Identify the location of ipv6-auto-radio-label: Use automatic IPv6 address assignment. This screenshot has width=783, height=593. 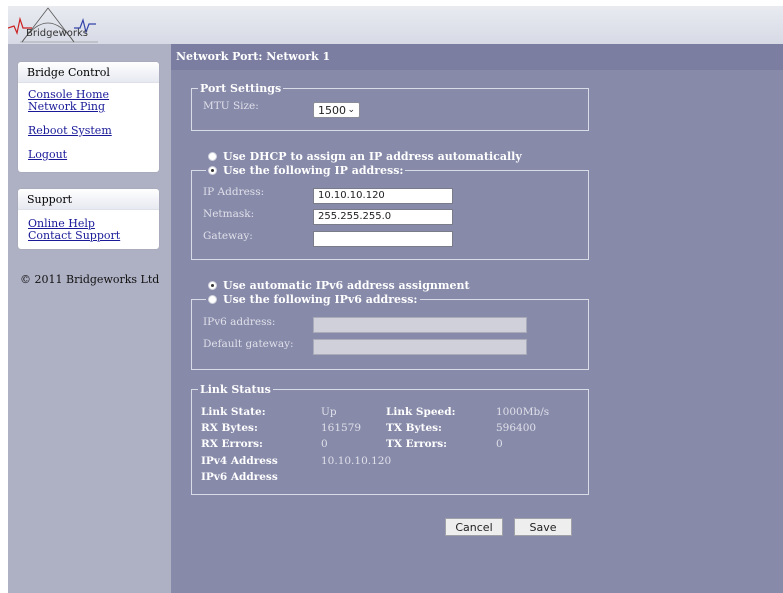
(346, 285).